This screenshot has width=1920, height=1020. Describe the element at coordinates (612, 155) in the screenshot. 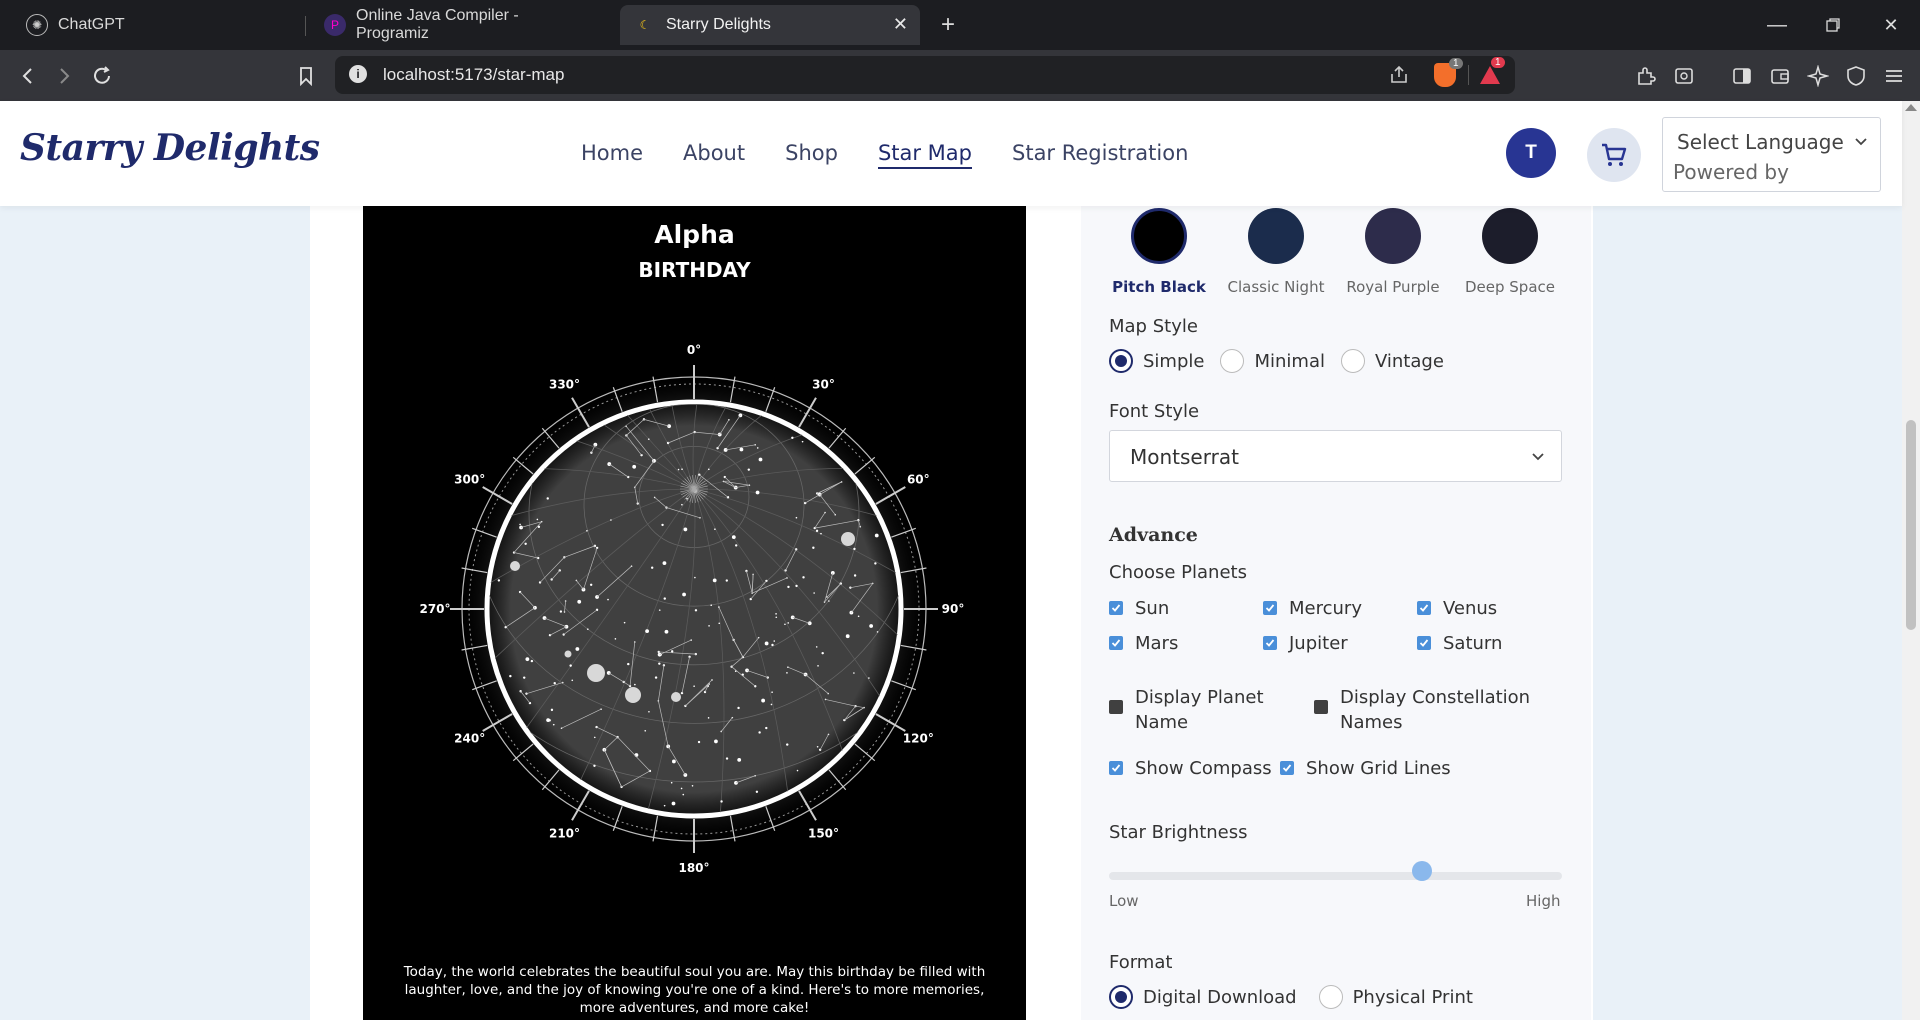

I see `nav-home: Home` at that location.